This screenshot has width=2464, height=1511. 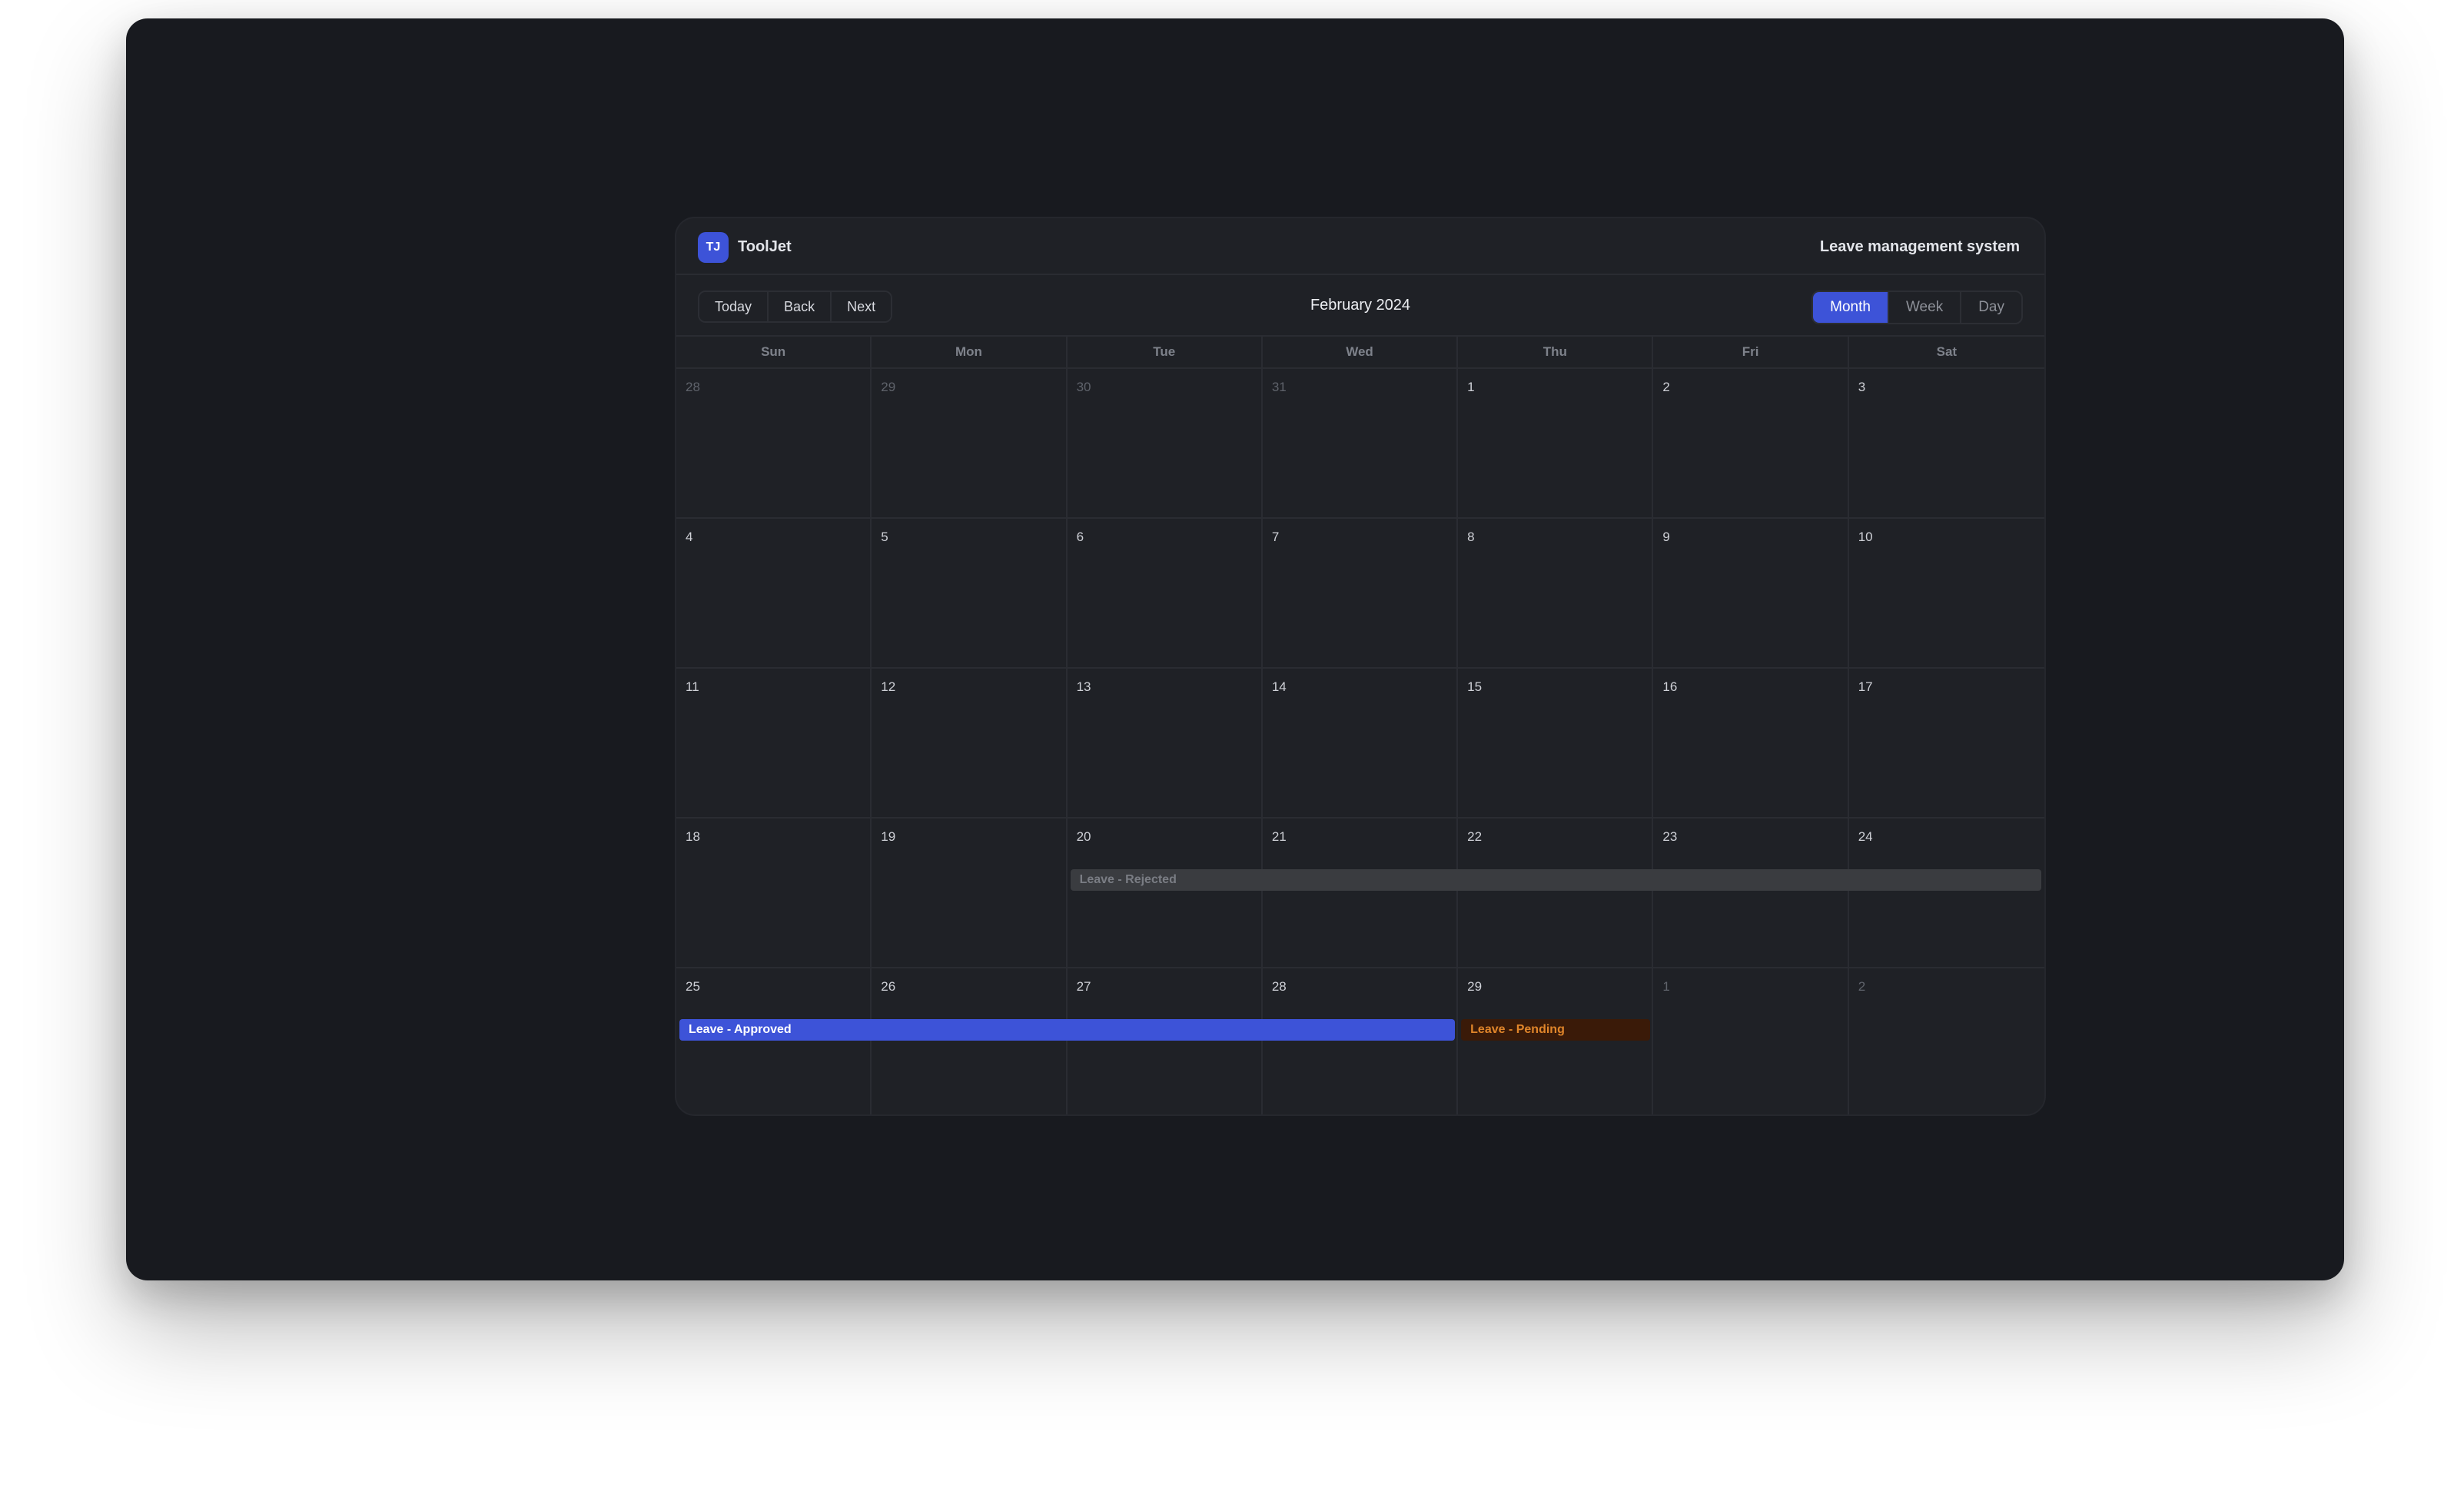 I want to click on week-view-button: Week, so click(x=1925, y=307).